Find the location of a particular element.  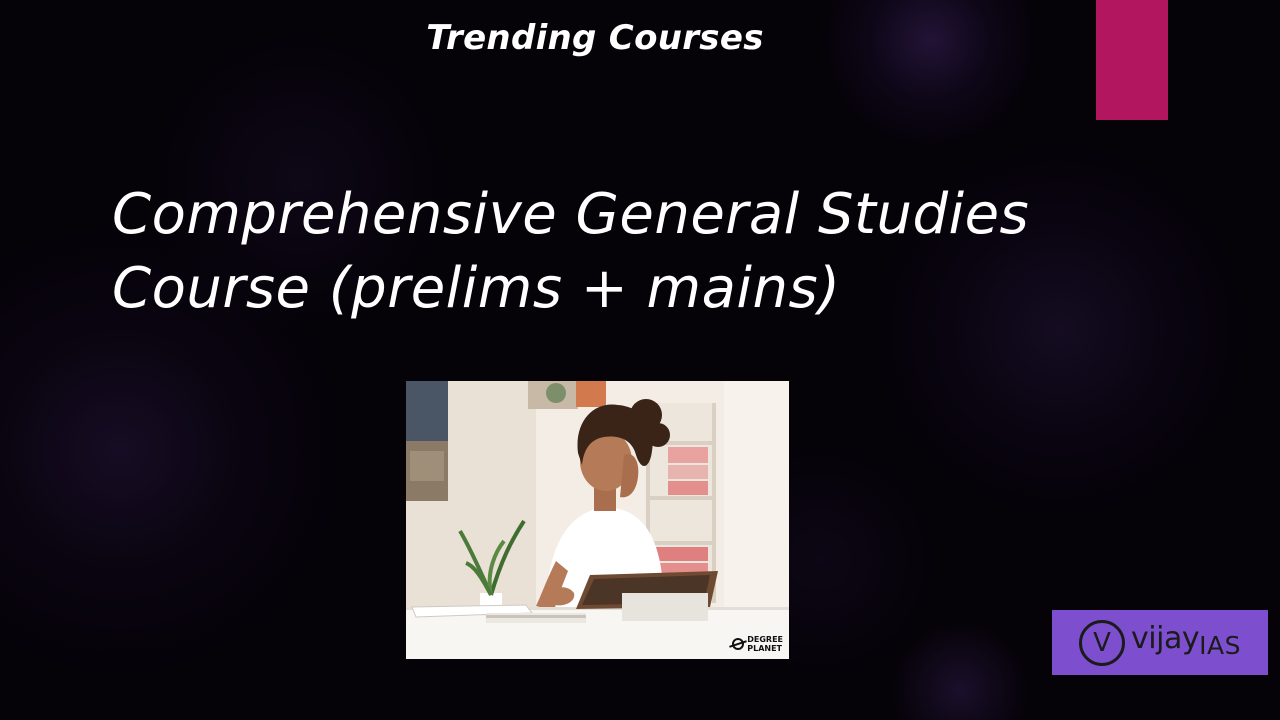

course-title-line-1: Comprehensive General Studies is located at coordinates (571, 214).